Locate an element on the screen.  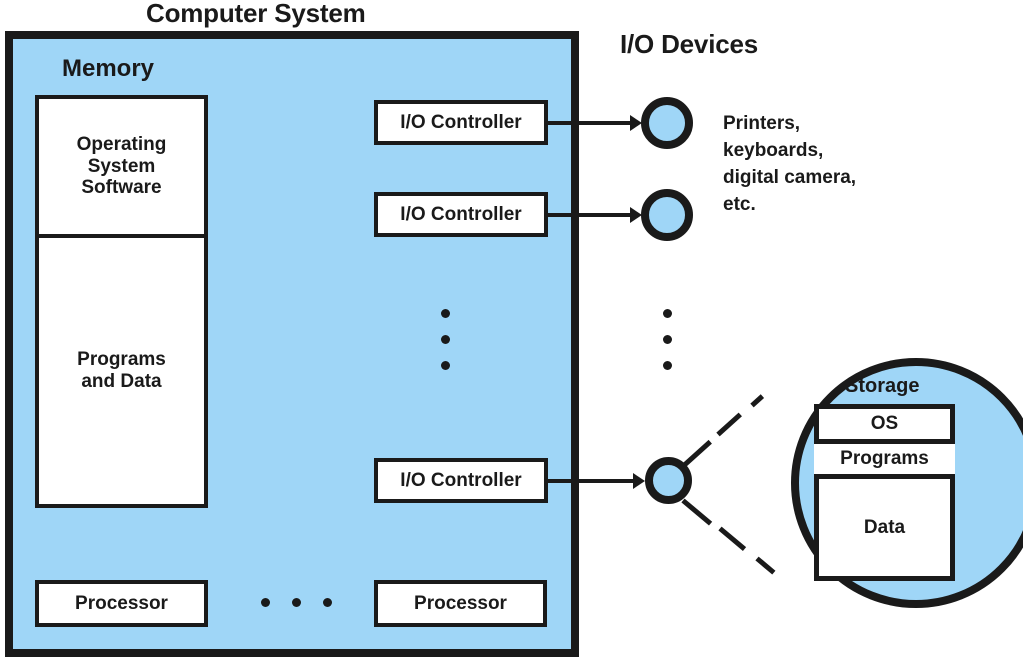
storage-row-os: OS is located at coordinates (884, 426).